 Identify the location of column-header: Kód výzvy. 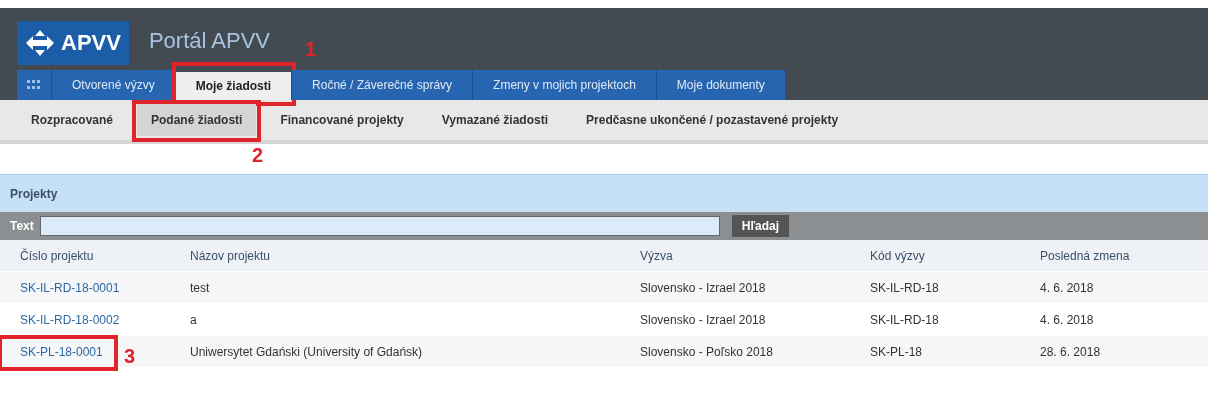
(955, 255).